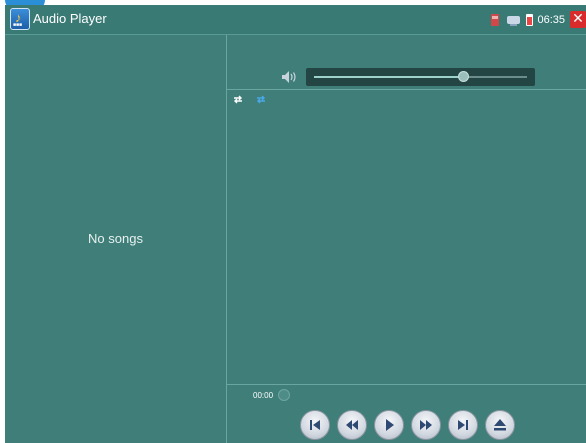 The height and width of the screenshot is (443, 586). Describe the element at coordinates (551, 19) in the screenshot. I see `clock: 06:35` at that location.